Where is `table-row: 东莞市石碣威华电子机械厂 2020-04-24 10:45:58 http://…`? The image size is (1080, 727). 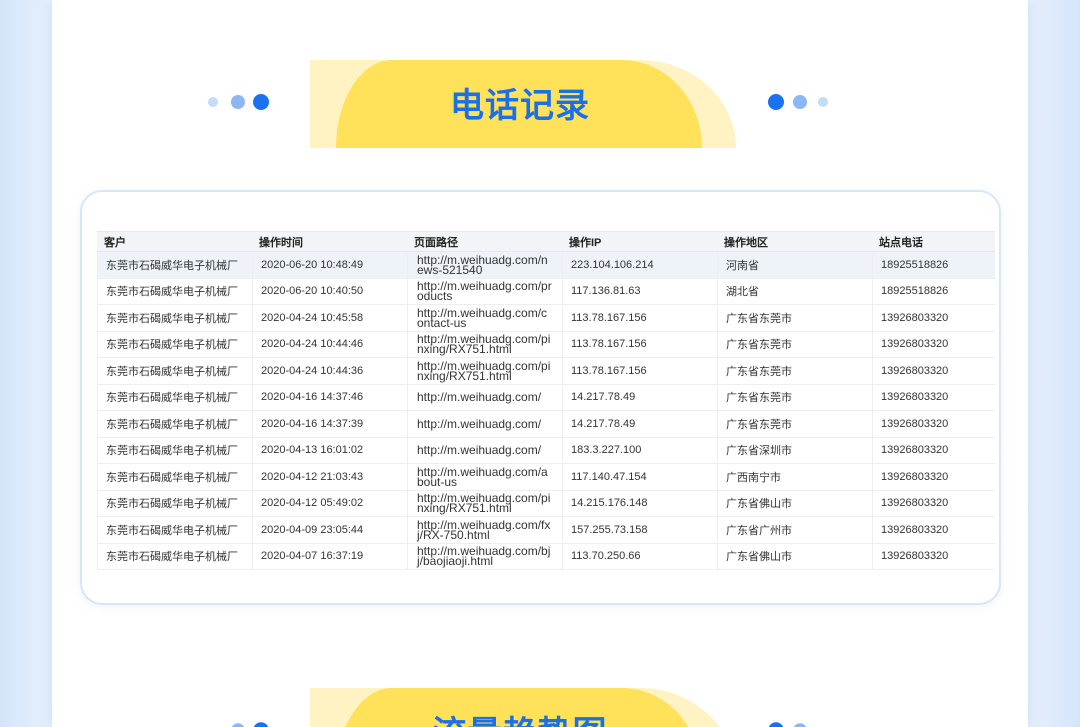 table-row: 东莞市石碣威华电子机械厂 2020-04-24 10:45:58 http://… is located at coordinates (546, 318).